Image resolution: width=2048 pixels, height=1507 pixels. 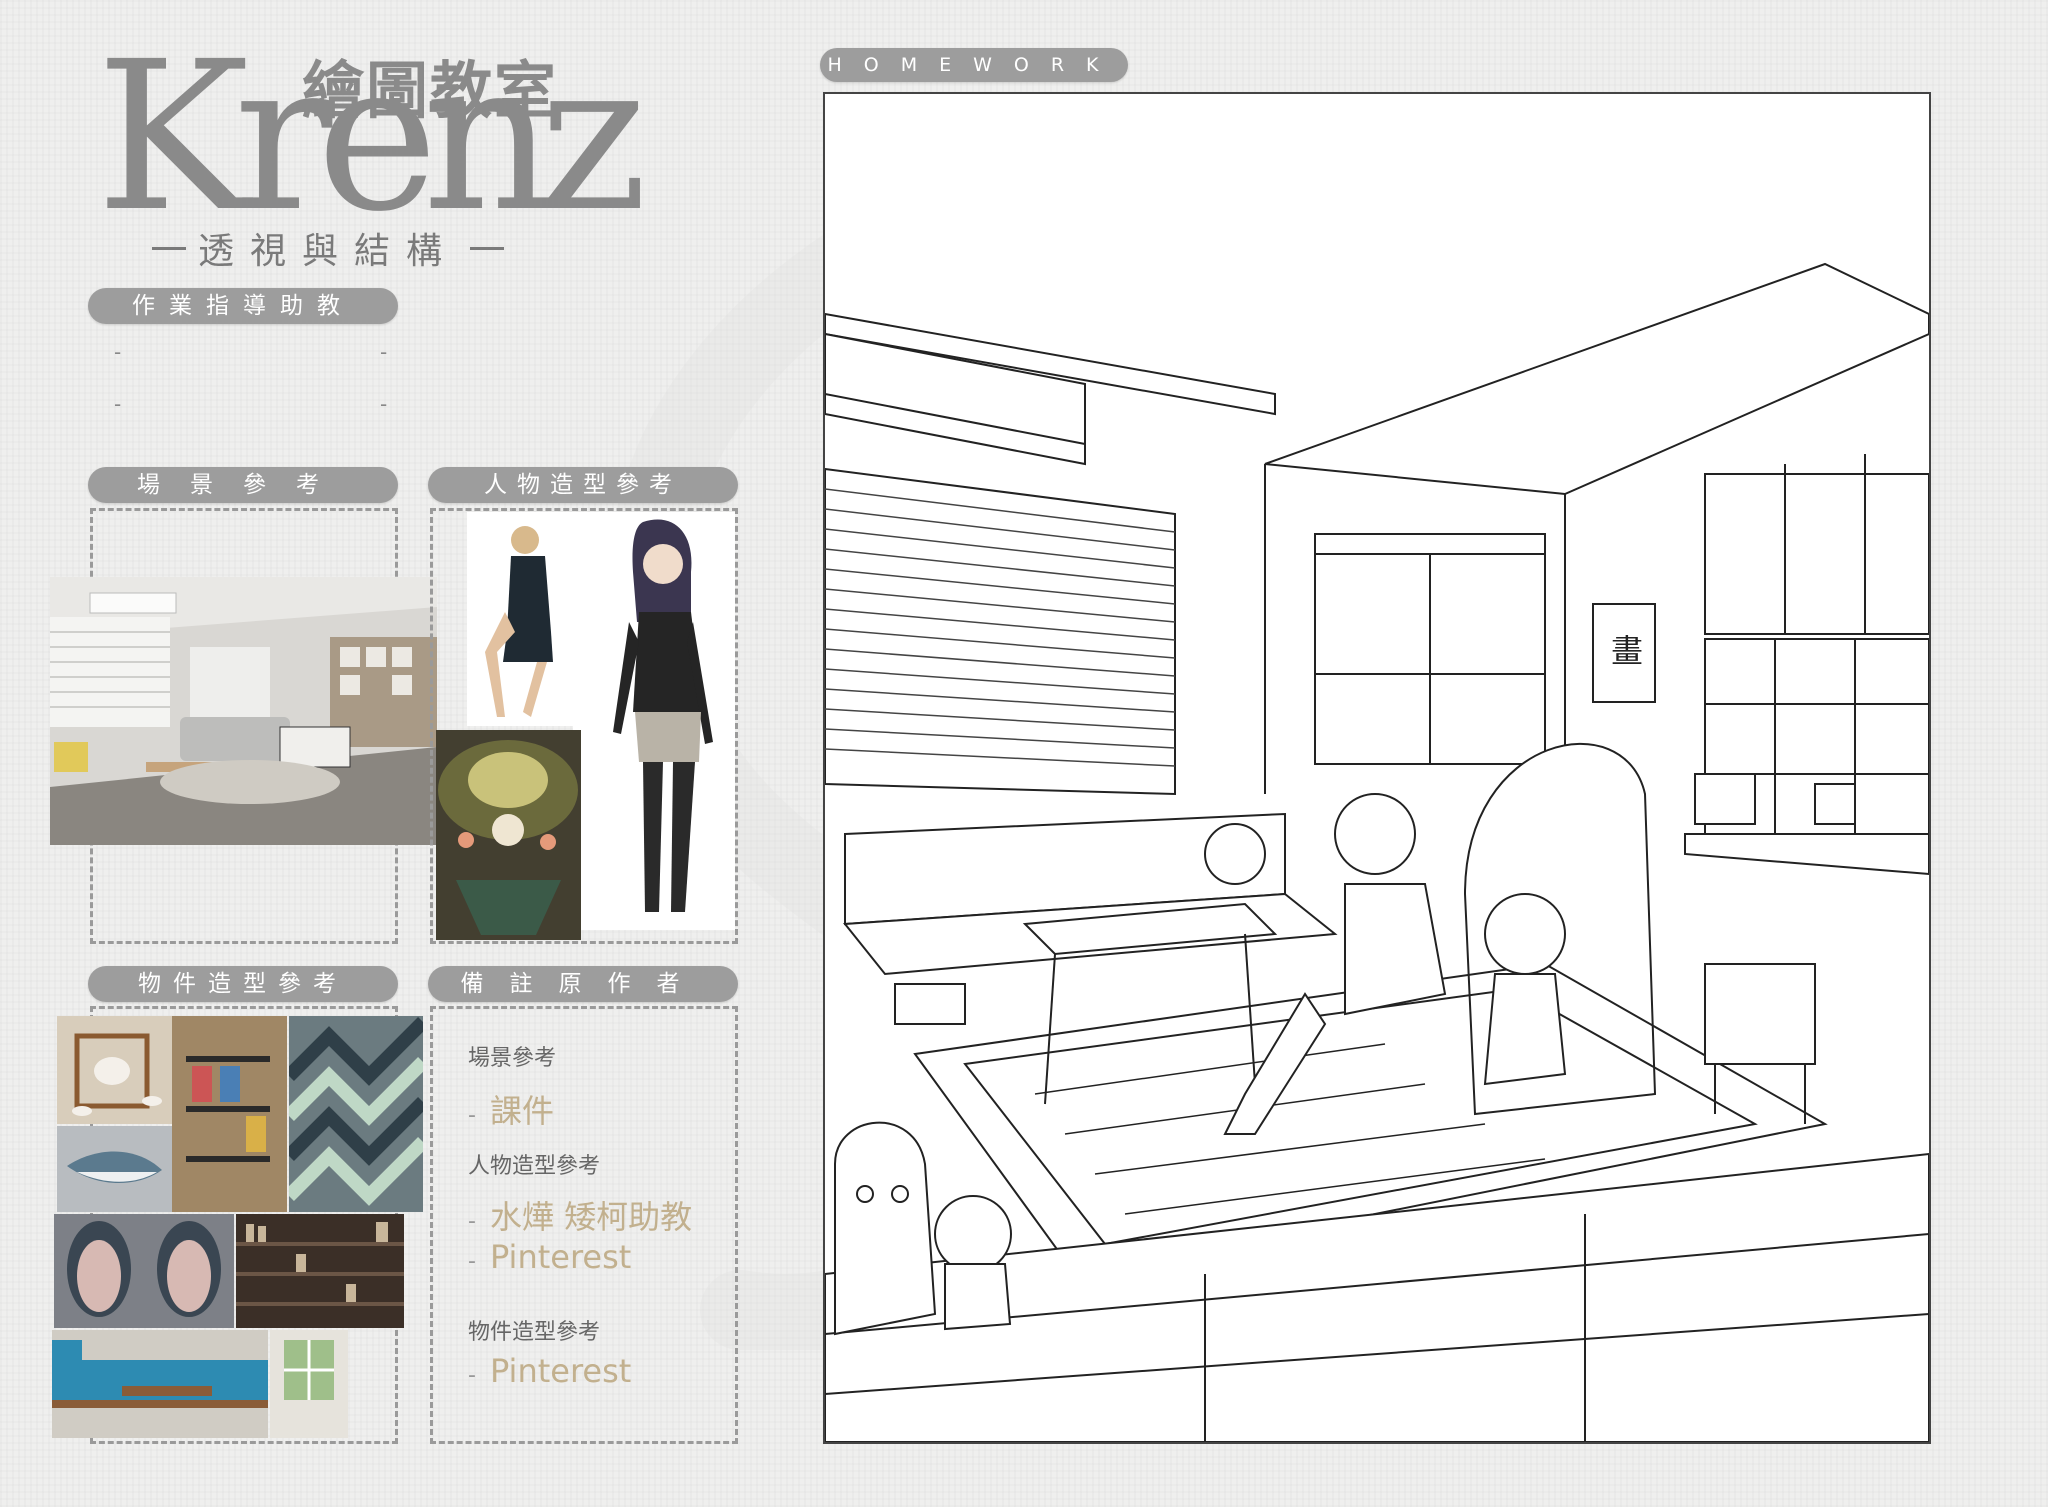 What do you see at coordinates (508, 835) in the screenshot?
I see `fantasy-painting-icon` at bounding box center [508, 835].